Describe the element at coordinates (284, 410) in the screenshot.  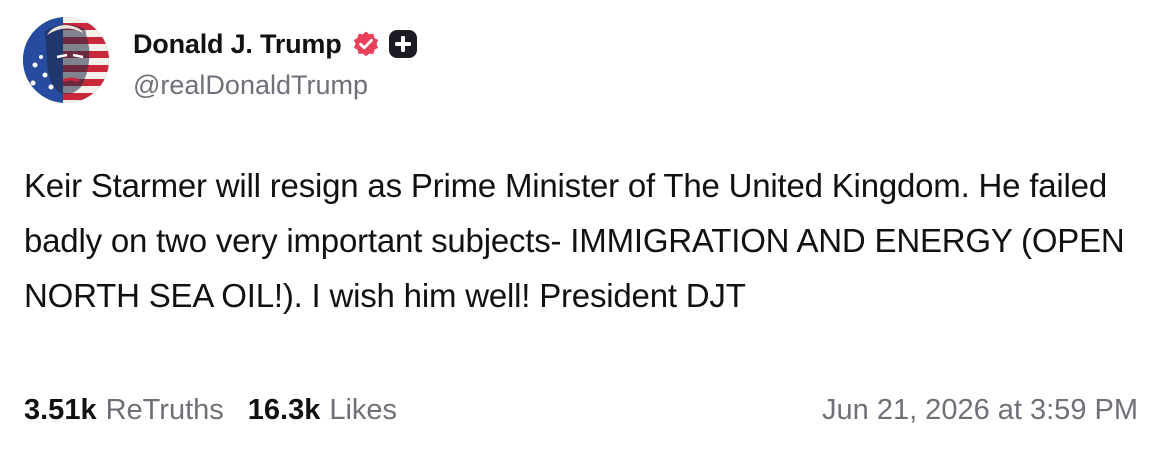
I see `likes-count: 16.3k` at that location.